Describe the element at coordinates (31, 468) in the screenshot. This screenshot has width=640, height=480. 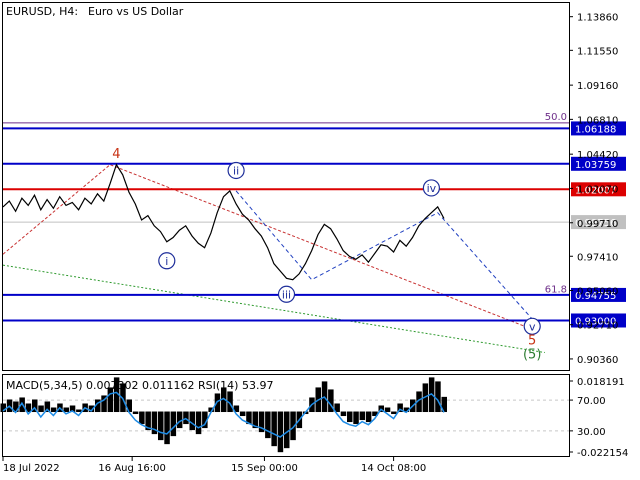
I see `time-tick-label: 18 Jul 2022` at that location.